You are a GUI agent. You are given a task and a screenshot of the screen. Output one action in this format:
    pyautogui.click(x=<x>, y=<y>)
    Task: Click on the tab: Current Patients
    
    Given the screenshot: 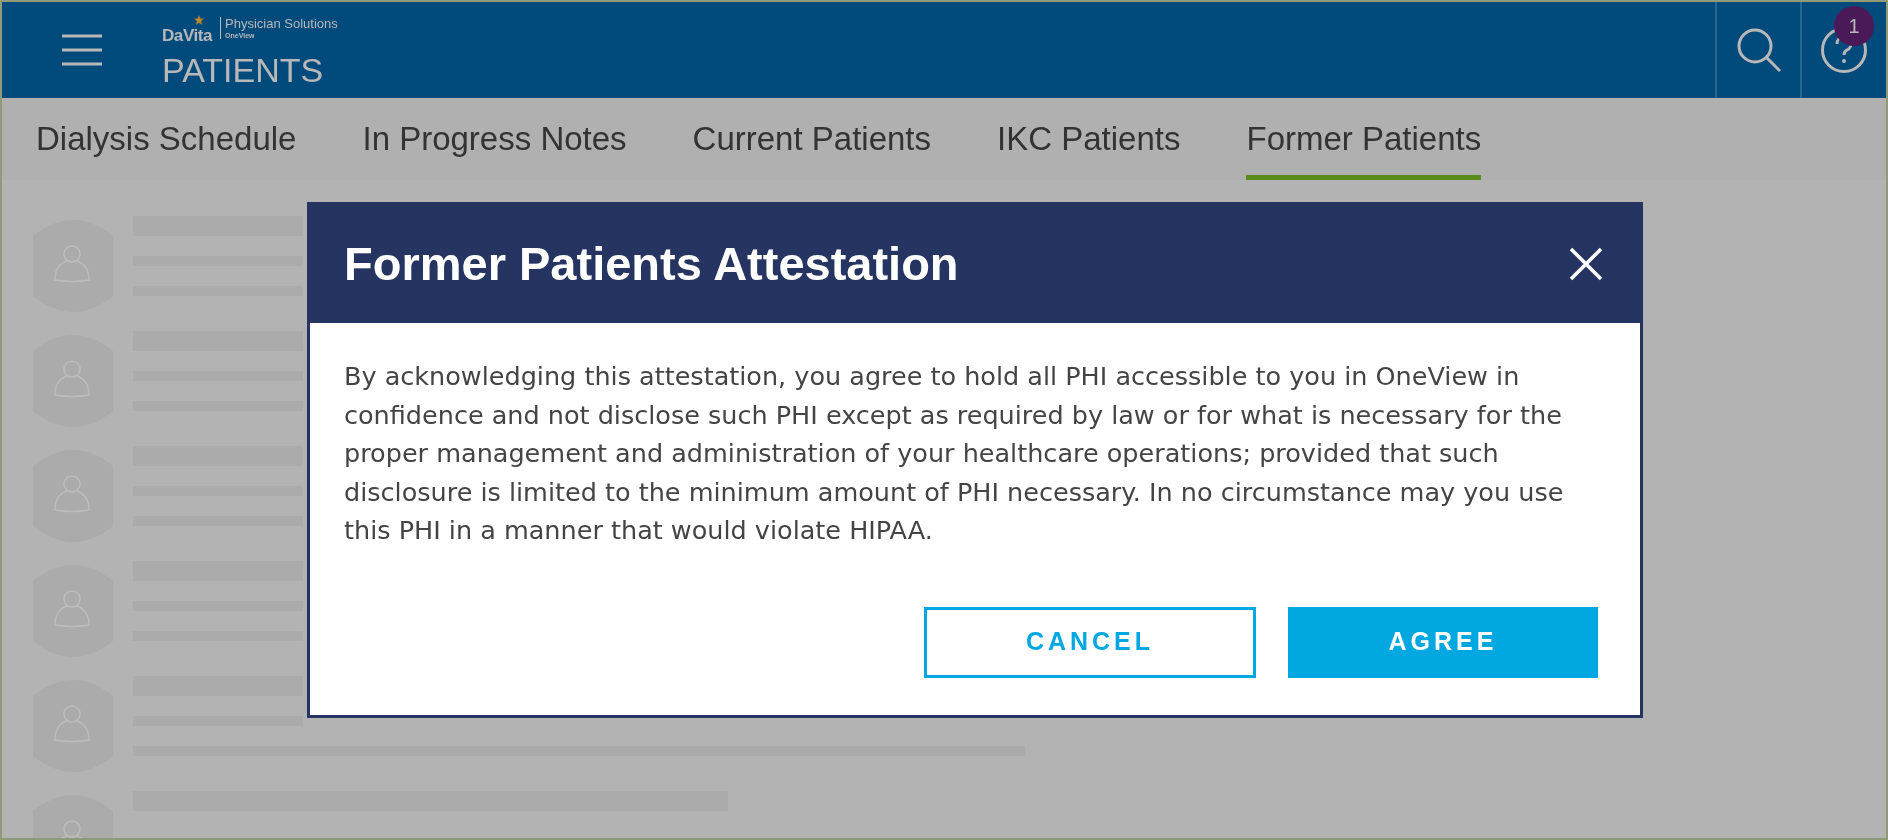 What is the action you would take?
    pyautogui.click(x=812, y=139)
    